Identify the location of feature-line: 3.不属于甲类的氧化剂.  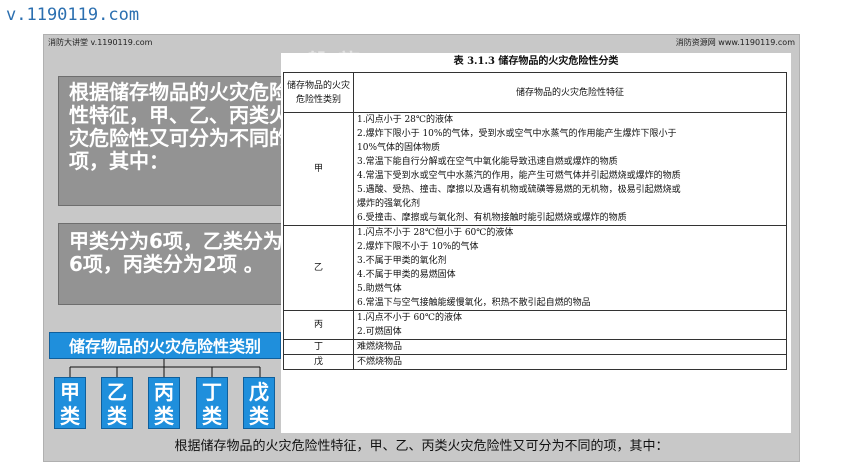
(402, 261).